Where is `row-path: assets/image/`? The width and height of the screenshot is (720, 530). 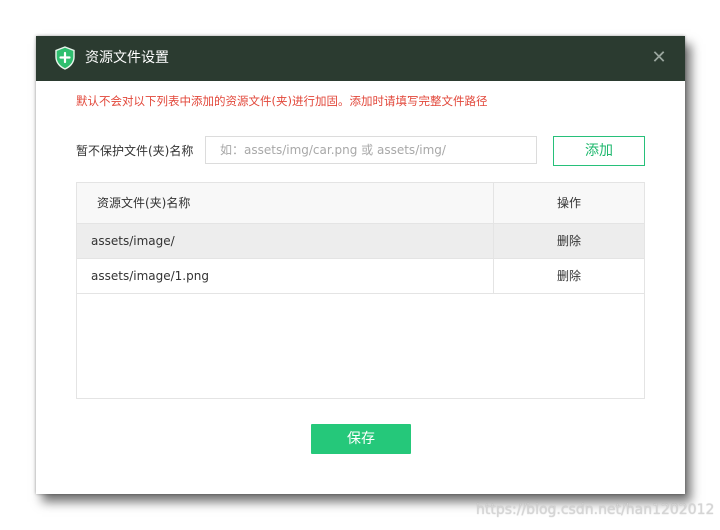 row-path: assets/image/ is located at coordinates (133, 241).